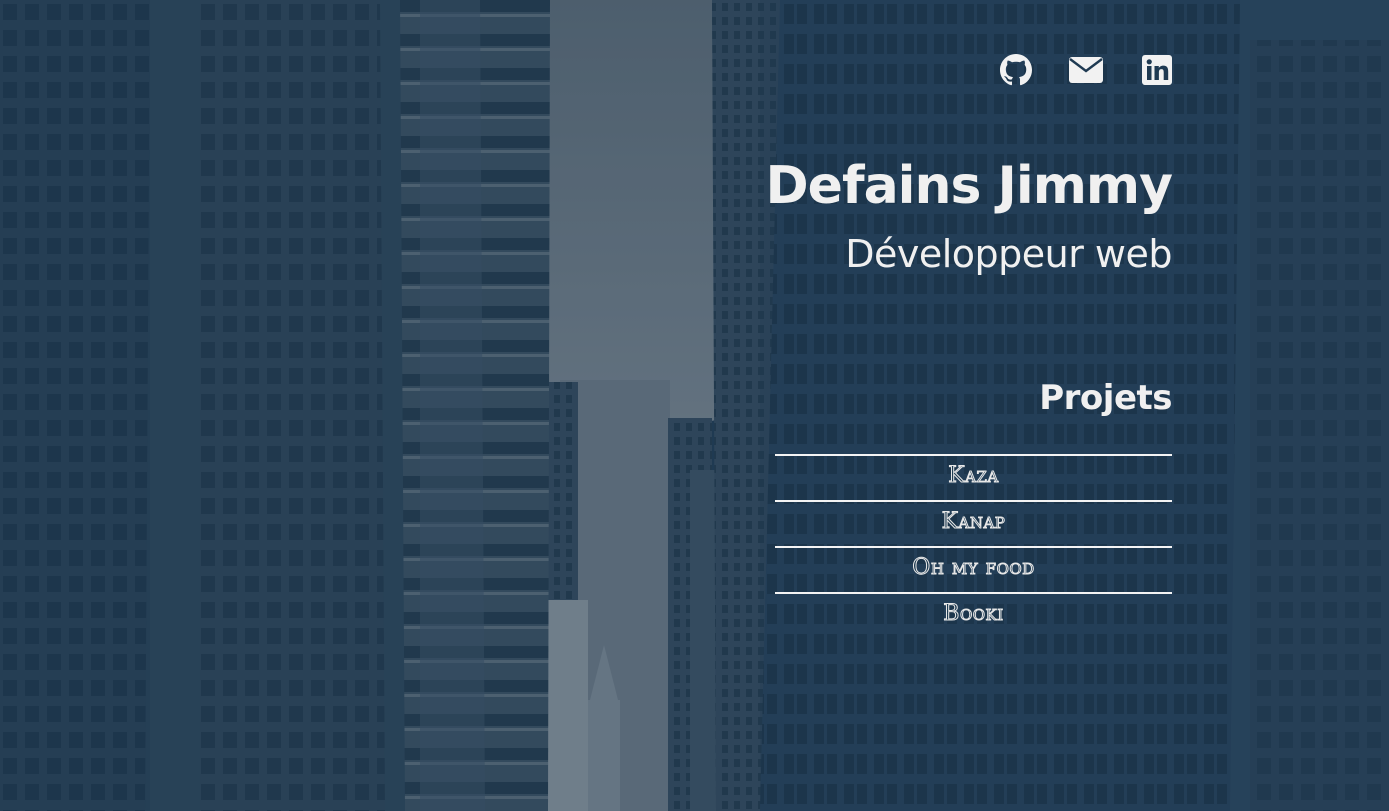 The height and width of the screenshot is (811, 1389). Describe the element at coordinates (1105, 398) in the screenshot. I see `projects-heading: Projets` at that location.